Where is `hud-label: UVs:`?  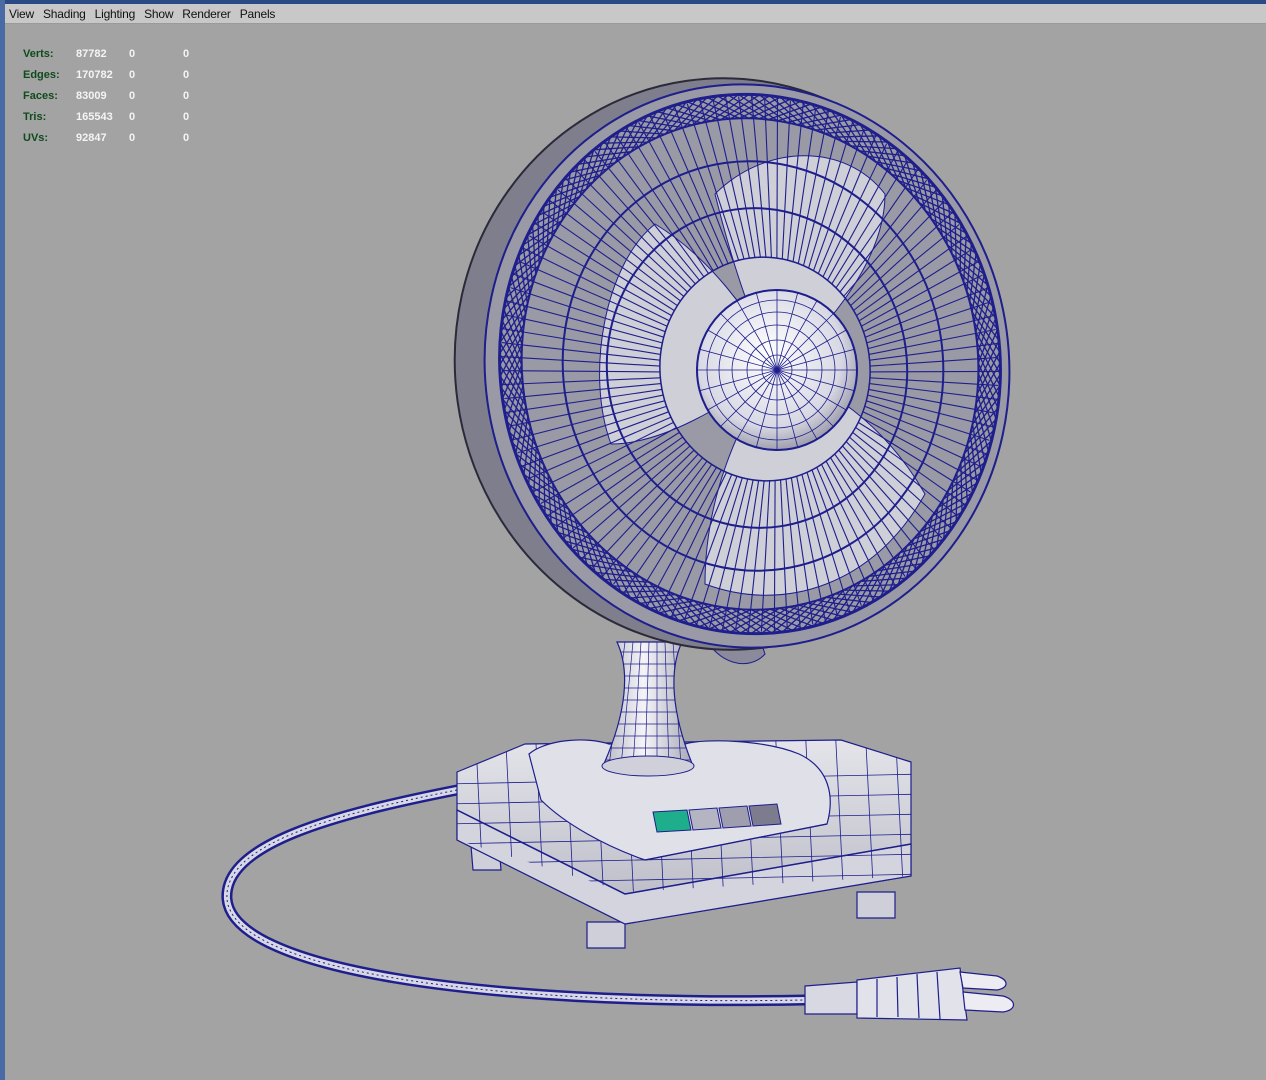
hud-label: UVs: is located at coordinates (36, 138).